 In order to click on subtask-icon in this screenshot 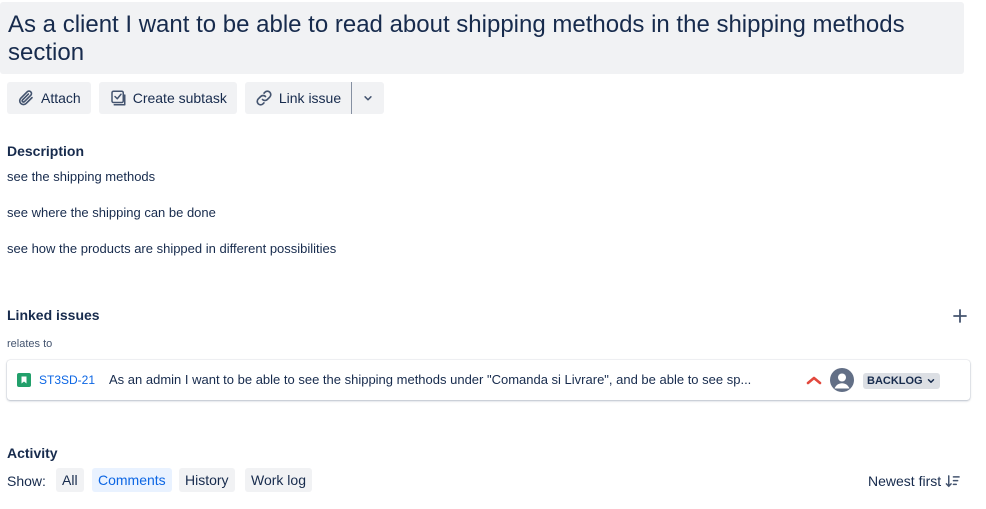, I will do `click(118, 98)`.